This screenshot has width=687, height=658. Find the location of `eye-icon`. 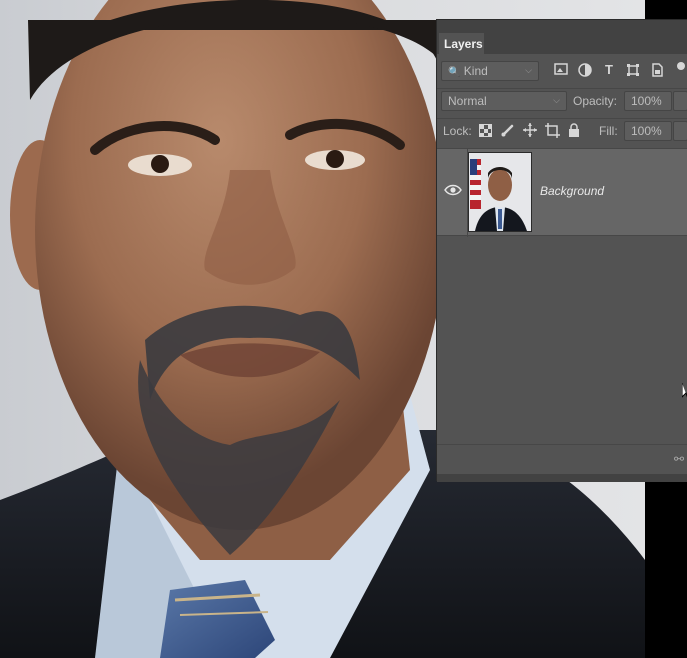

eye-icon is located at coordinates (453, 190).